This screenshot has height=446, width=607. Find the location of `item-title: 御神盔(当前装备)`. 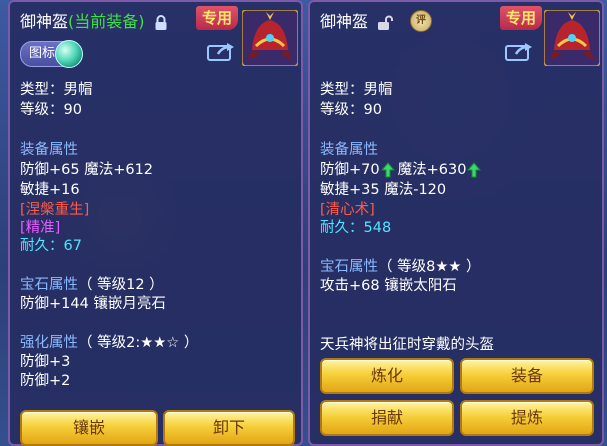

item-title: 御神盔(当前装备) is located at coordinates (94, 20).